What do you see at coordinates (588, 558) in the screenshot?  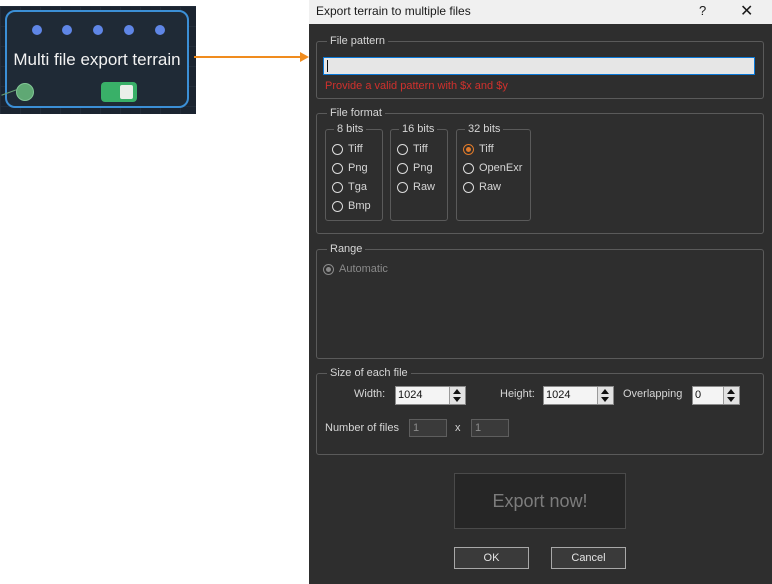 I see `cancel-button: Cancel` at bounding box center [588, 558].